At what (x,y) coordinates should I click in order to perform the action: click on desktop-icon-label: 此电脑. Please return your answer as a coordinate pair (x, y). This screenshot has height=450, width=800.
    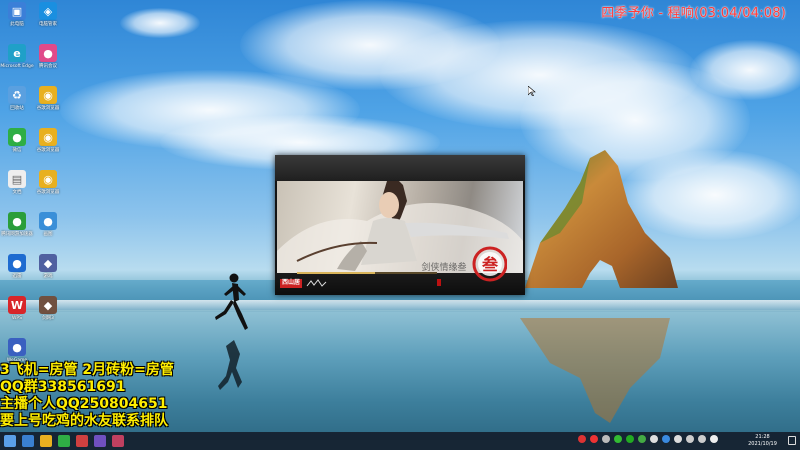
    Looking at the image, I should click on (17, 24).